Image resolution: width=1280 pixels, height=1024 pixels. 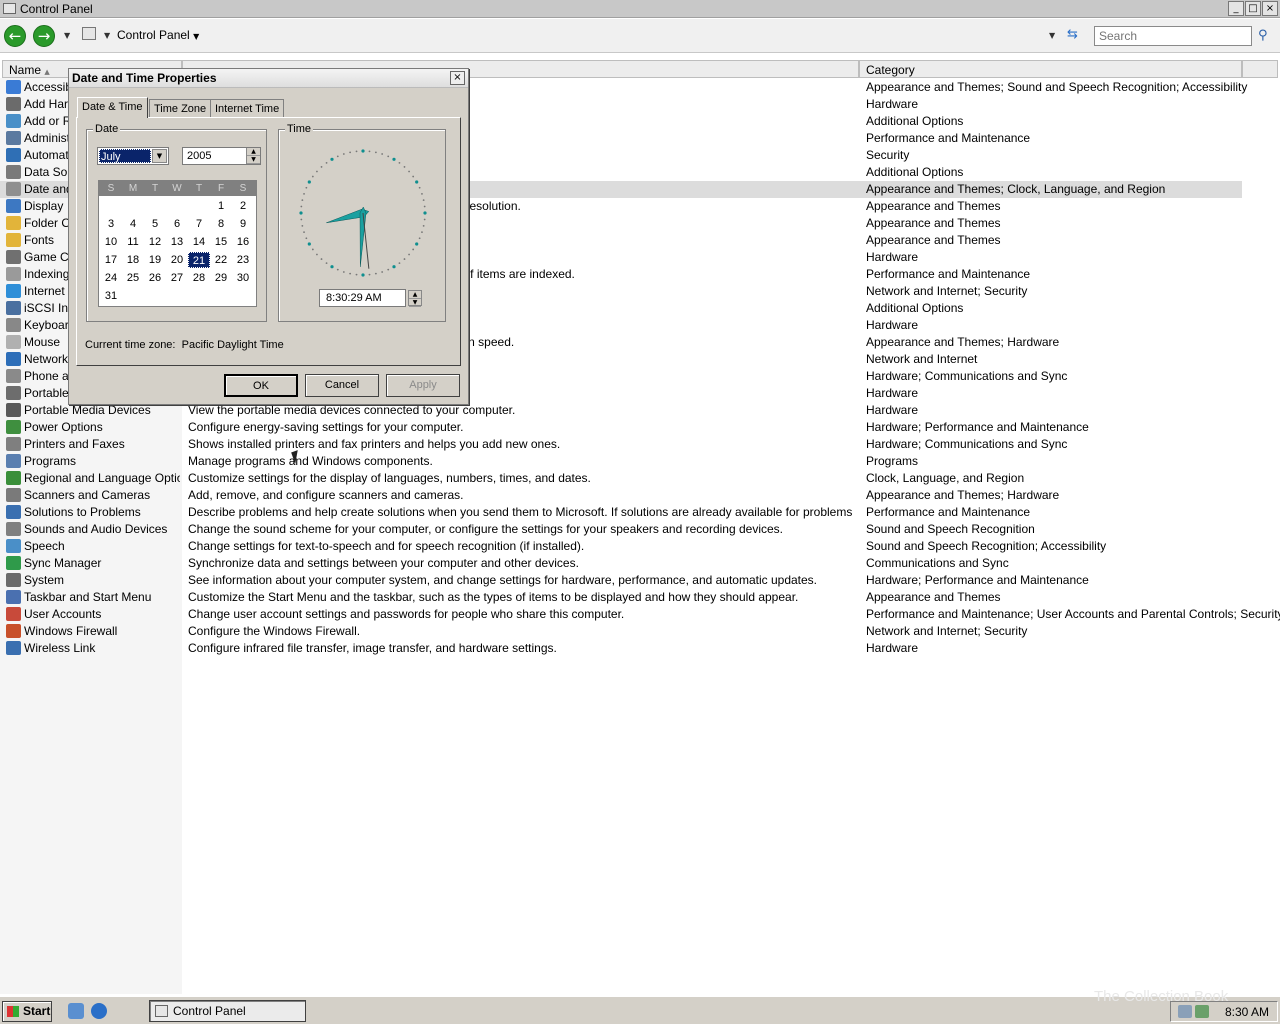 I want to click on month-select: July ▼, so click(x=133, y=156).